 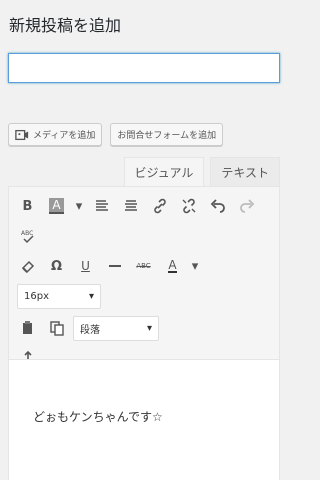 I want to click on svg-text: ABC, so click(x=27, y=233).